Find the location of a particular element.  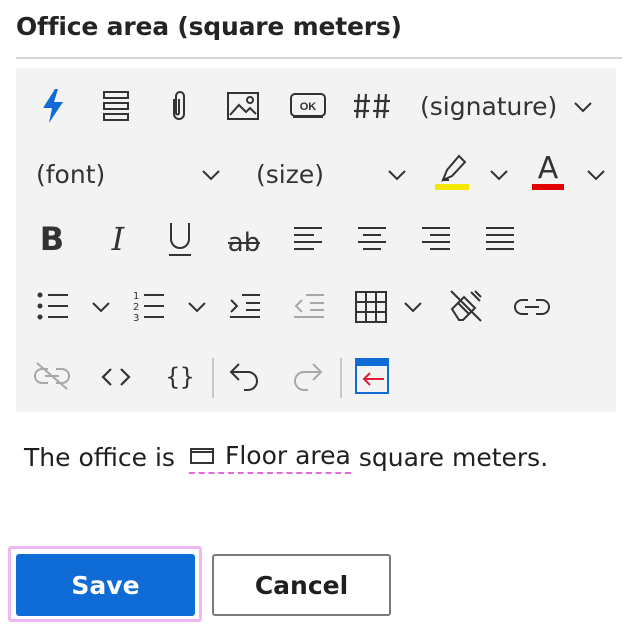

placeholder-label: Floor area is located at coordinates (287, 455).